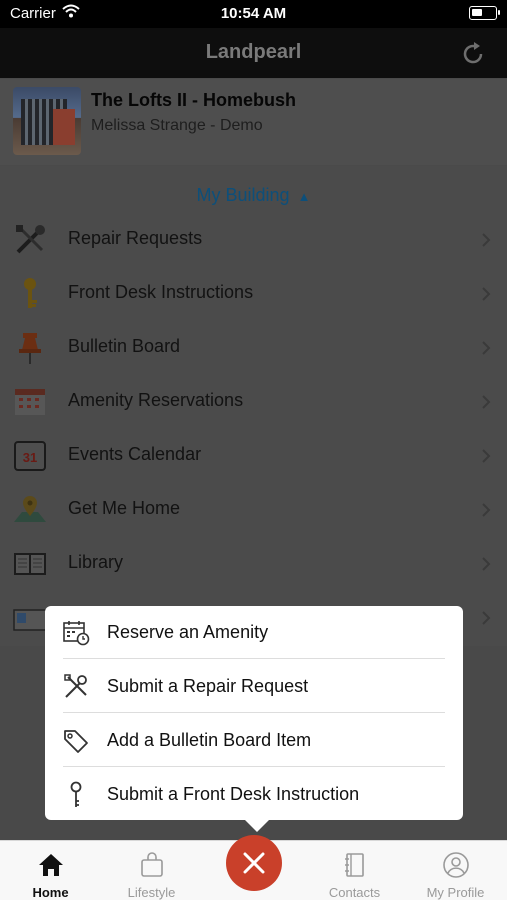  Describe the element at coordinates (253, 241) in the screenshot. I see `menu-item-repair-requests: Repair Requests` at that location.